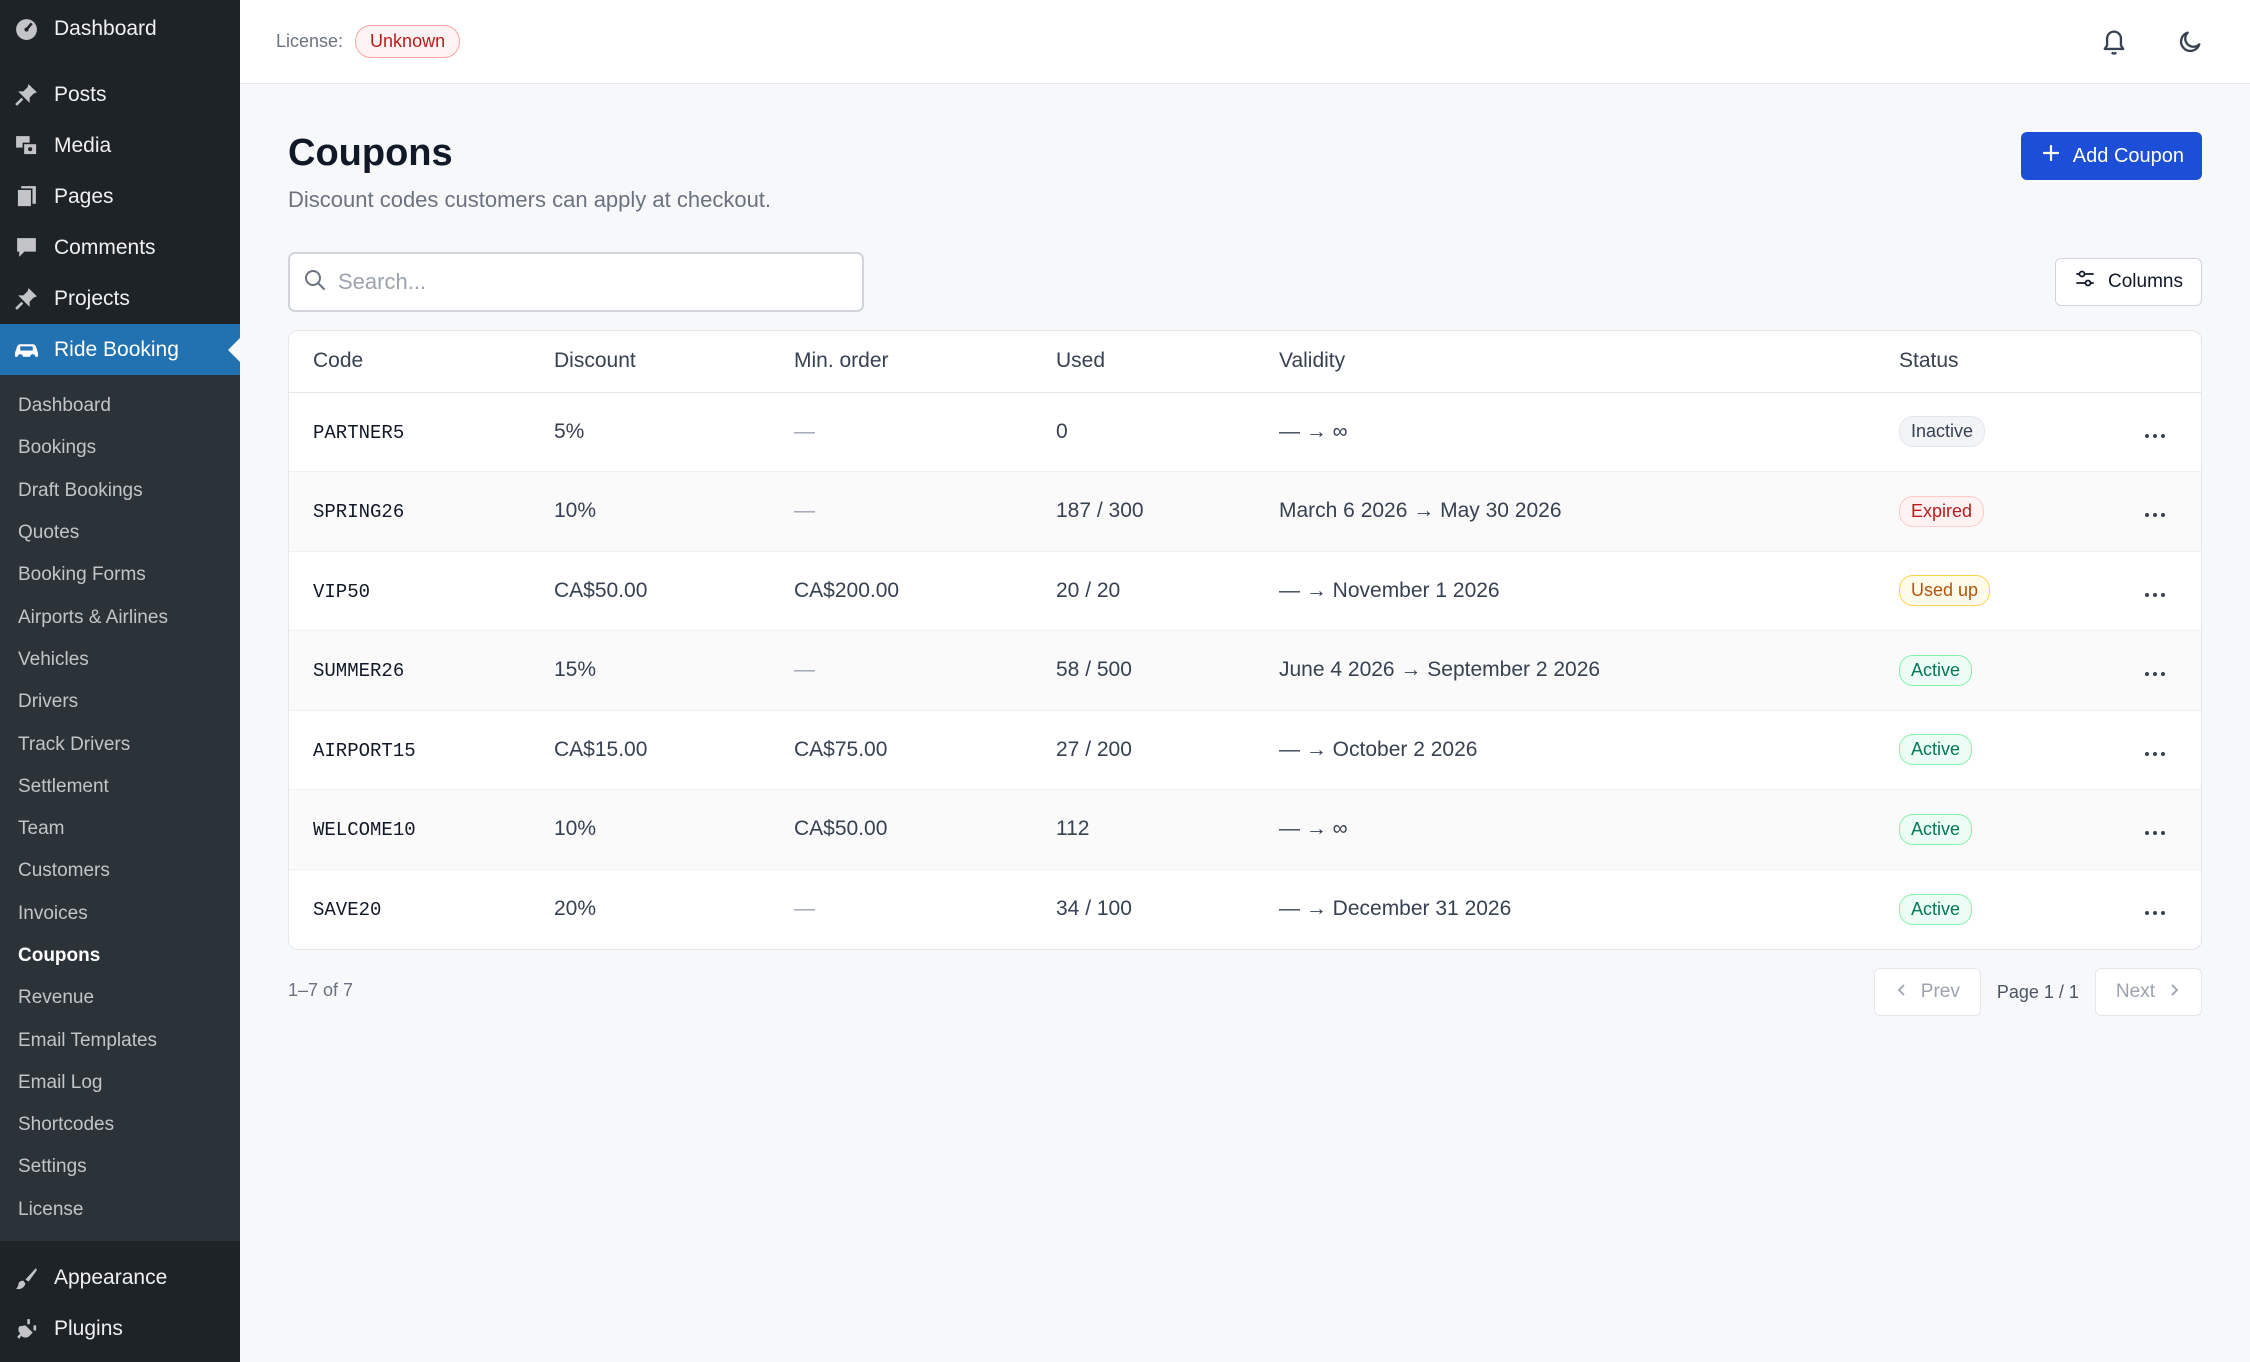 This screenshot has width=2250, height=1362. I want to click on table-row: PARTNER5 5% — 0 — → ∞ Inactive, so click(1245, 432).